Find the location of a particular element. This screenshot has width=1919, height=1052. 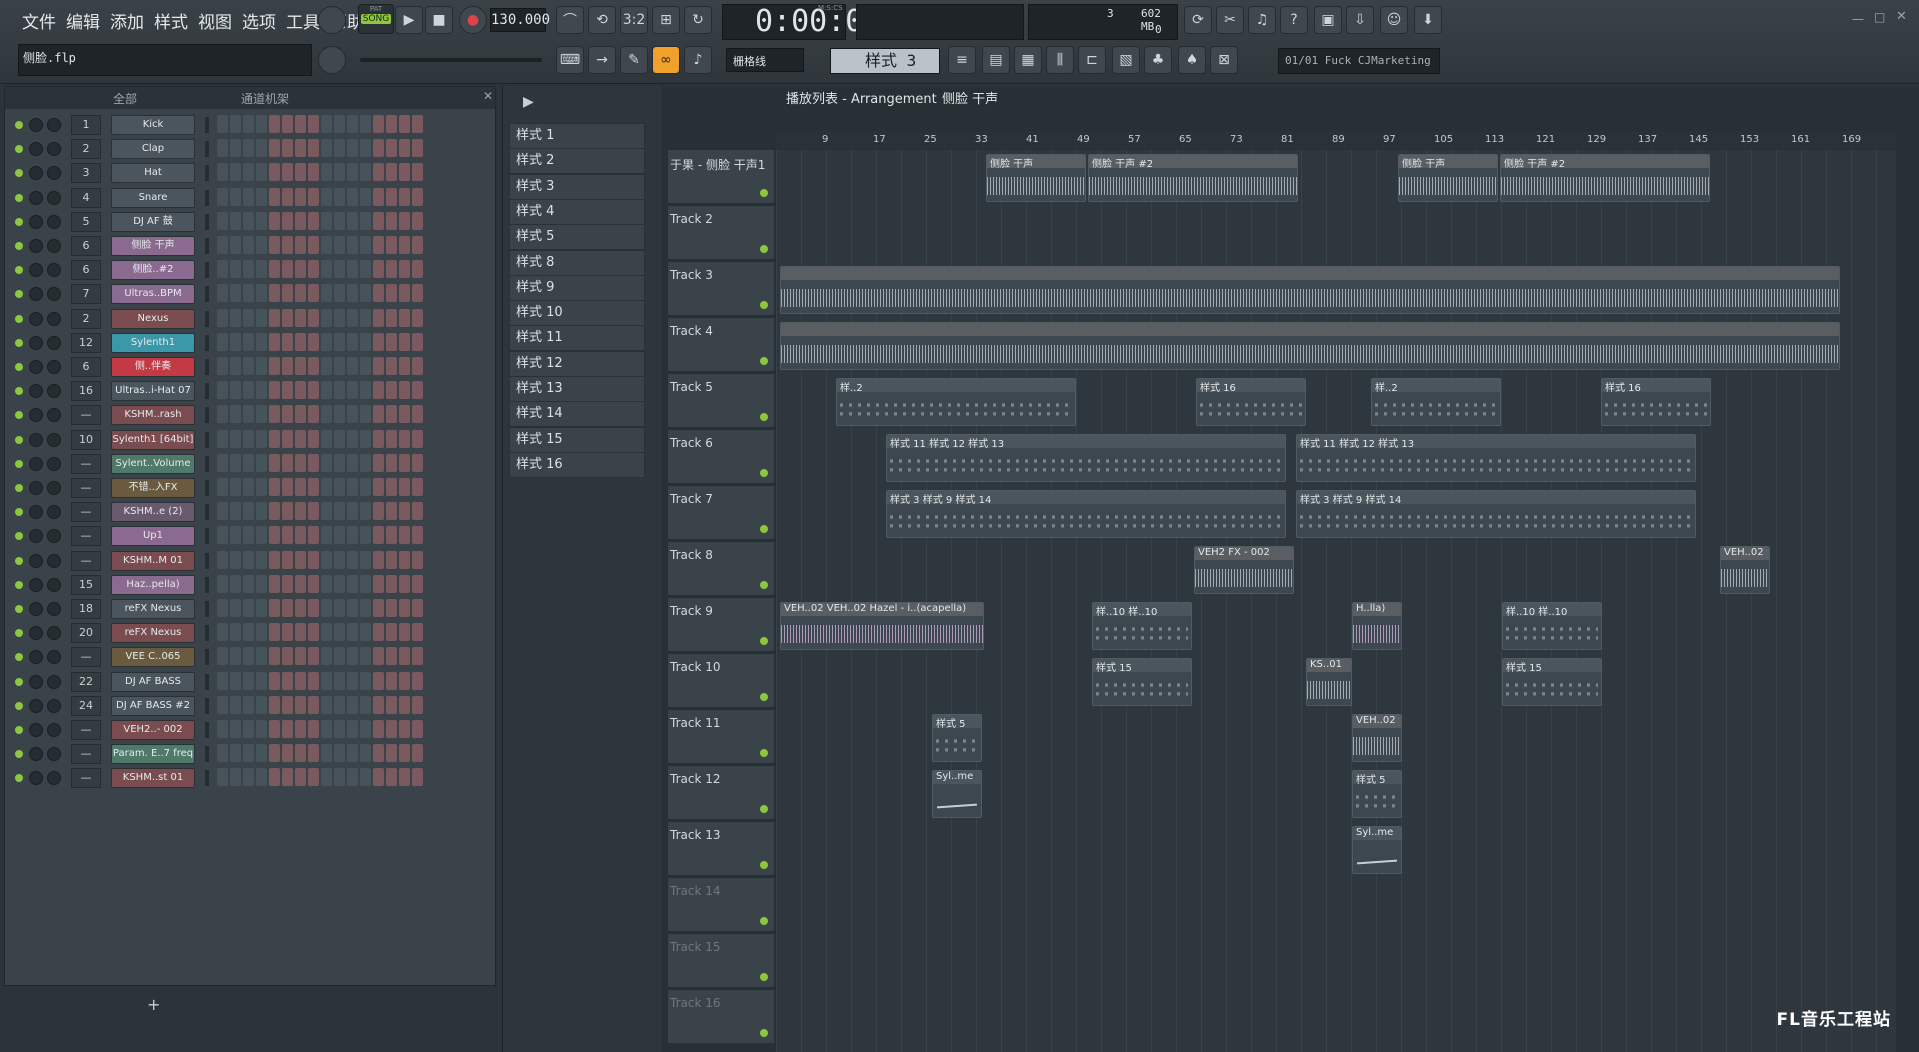

channel-row: 2 Clap is located at coordinates (251, 149).